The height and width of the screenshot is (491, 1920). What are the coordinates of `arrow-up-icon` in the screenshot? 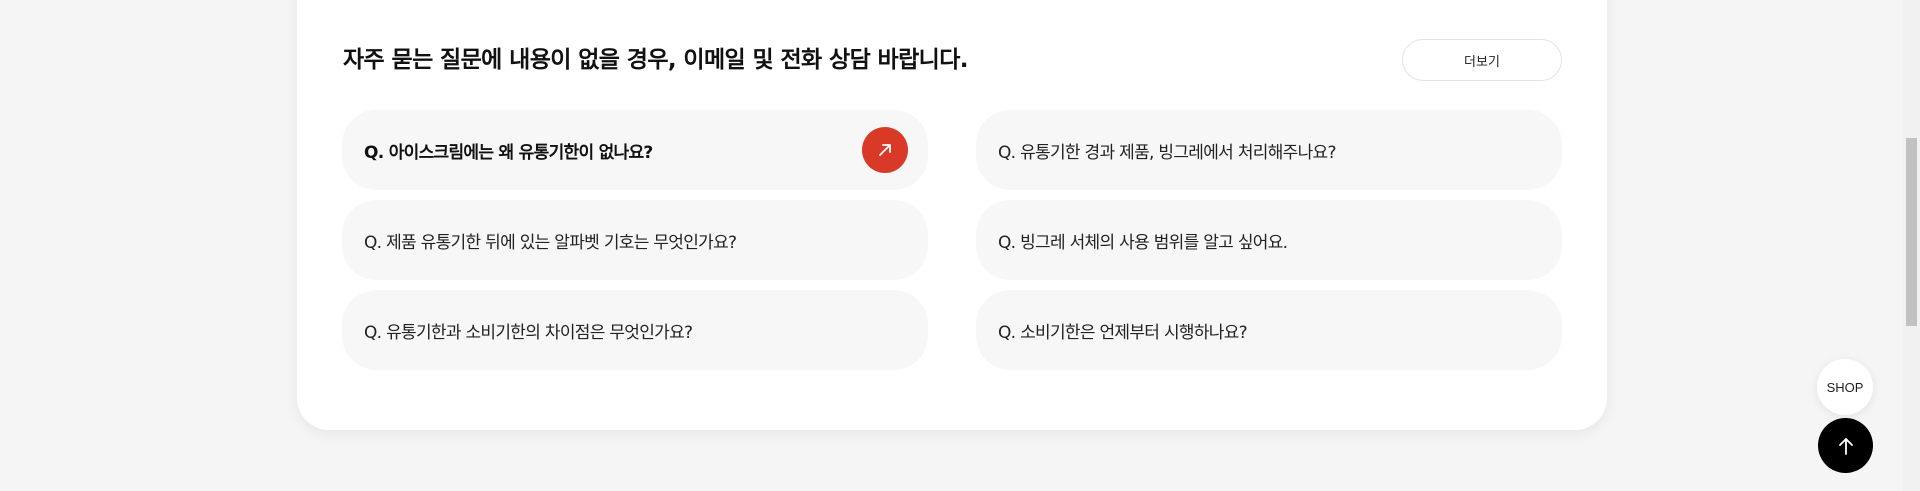 It's located at (1845, 446).